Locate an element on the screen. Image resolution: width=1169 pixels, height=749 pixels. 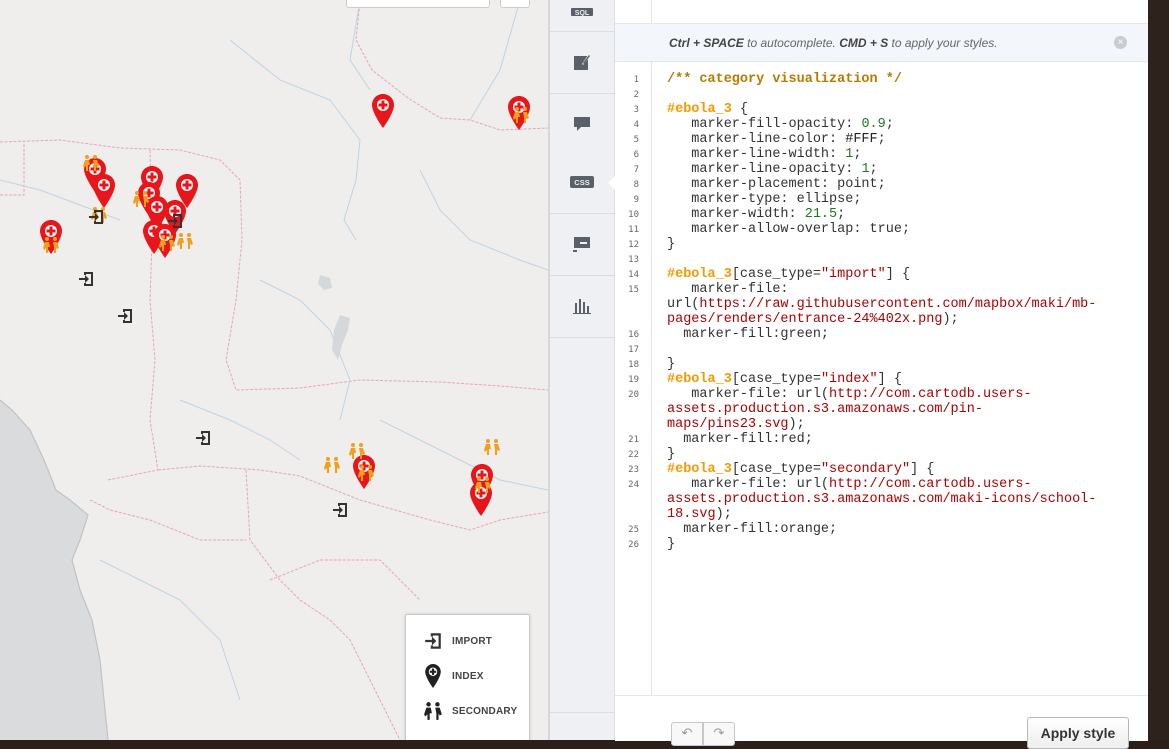
legend-item-index: INDEX is located at coordinates (453, 676).